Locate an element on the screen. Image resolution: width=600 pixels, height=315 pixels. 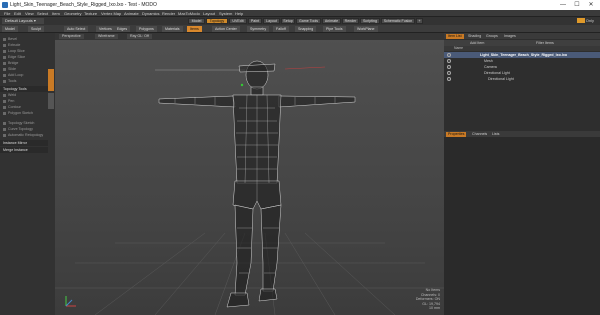
tab-lists: Lists is located at coordinates (495, 134).